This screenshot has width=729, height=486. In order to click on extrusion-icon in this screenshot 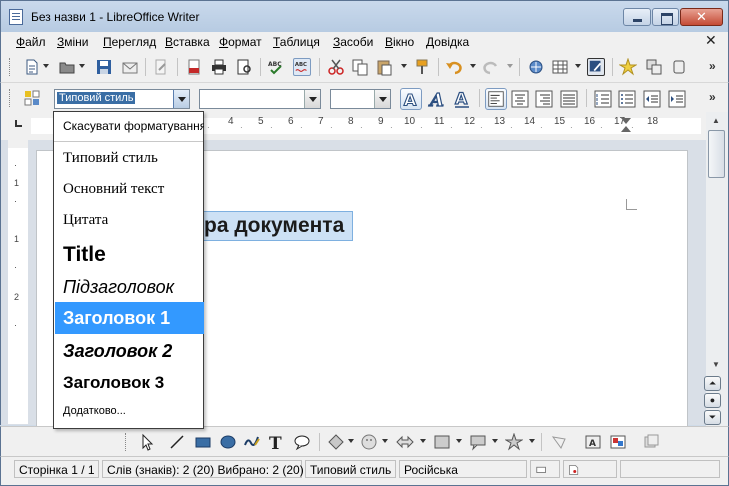, I will do `click(651, 442)`.